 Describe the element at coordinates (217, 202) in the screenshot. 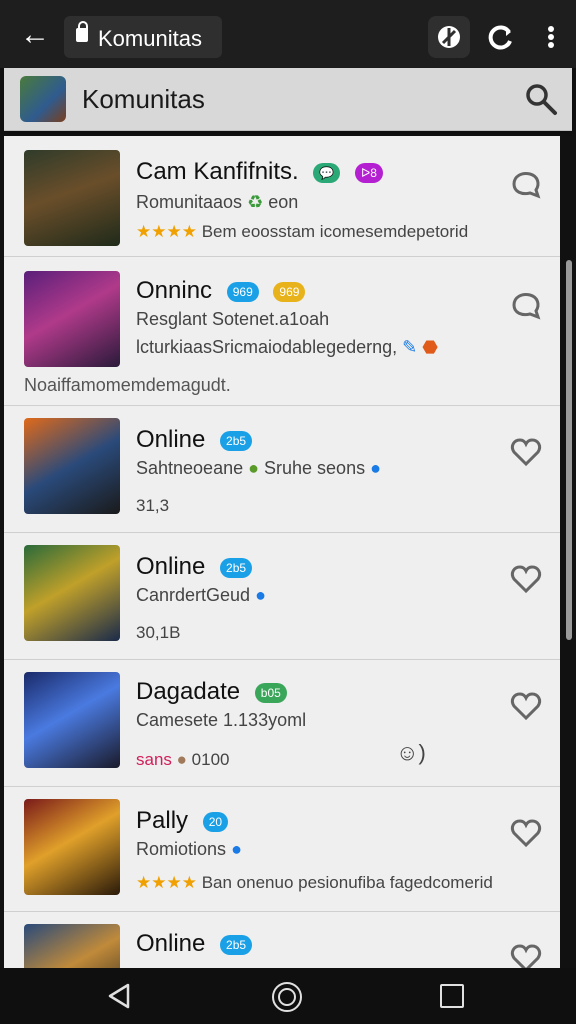

I see `item-subtitle: Romunitaaos ♻ eon` at that location.